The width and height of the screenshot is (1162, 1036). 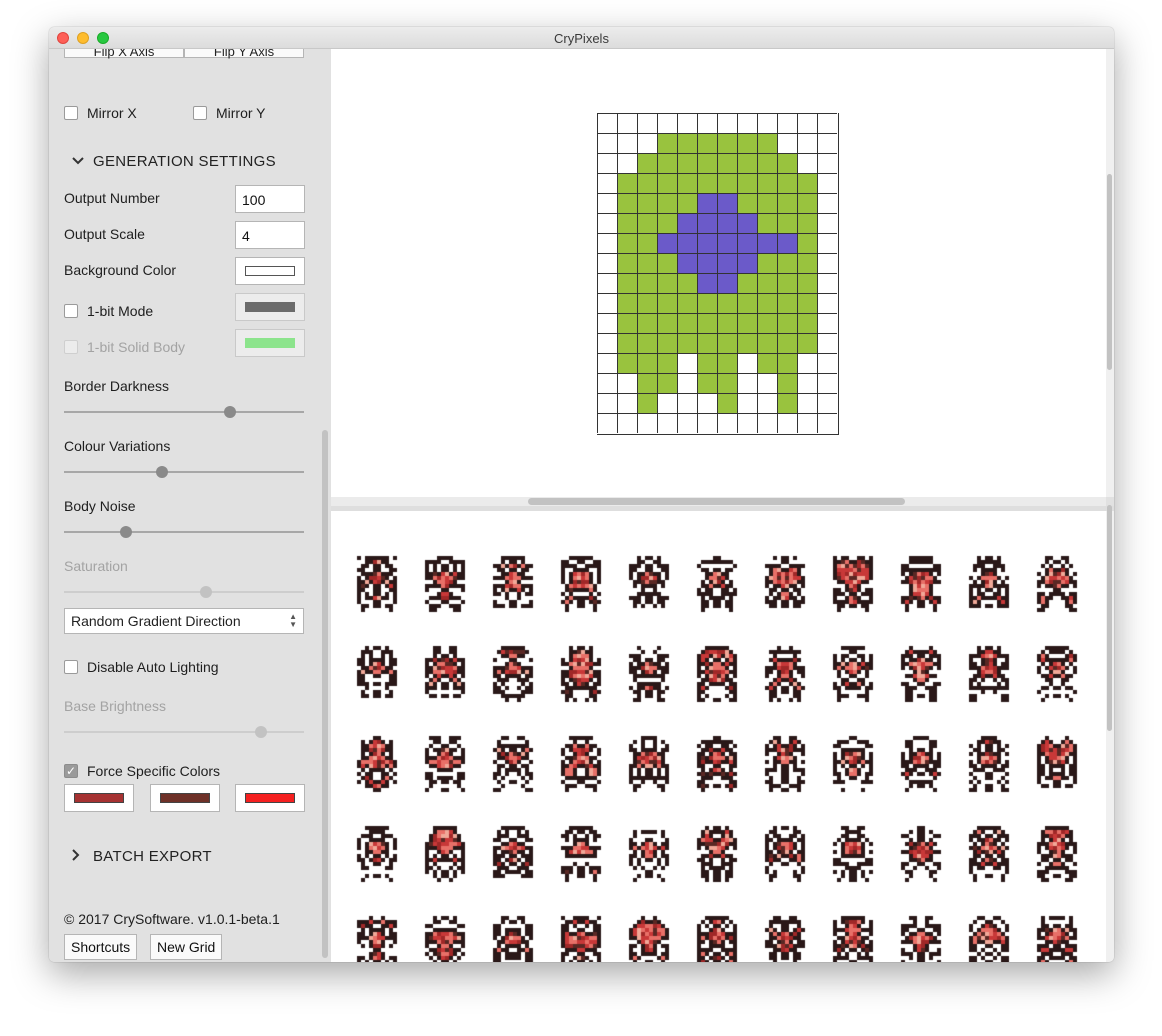 What do you see at coordinates (581, 38) in the screenshot?
I see `title-bar: CryPixels` at bounding box center [581, 38].